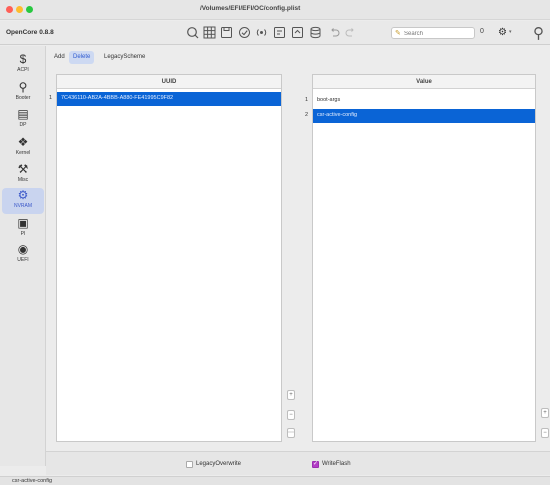 The height and width of the screenshot is (485, 550). What do you see at coordinates (23, 206) in the screenshot?
I see `sidebar-item-label: NVRAM` at bounding box center [23, 206].